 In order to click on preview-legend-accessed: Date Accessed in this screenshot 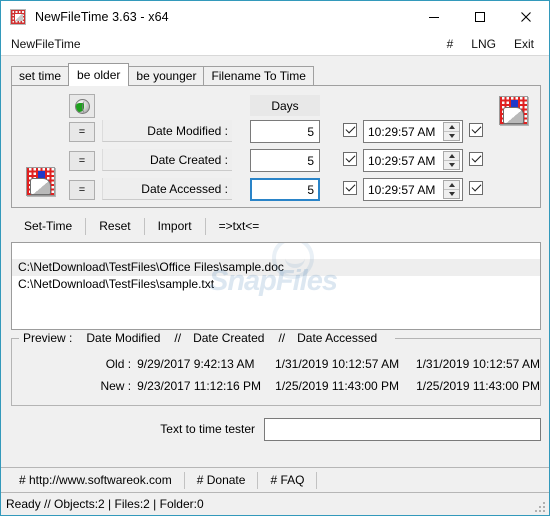, I will do `click(337, 338)`.